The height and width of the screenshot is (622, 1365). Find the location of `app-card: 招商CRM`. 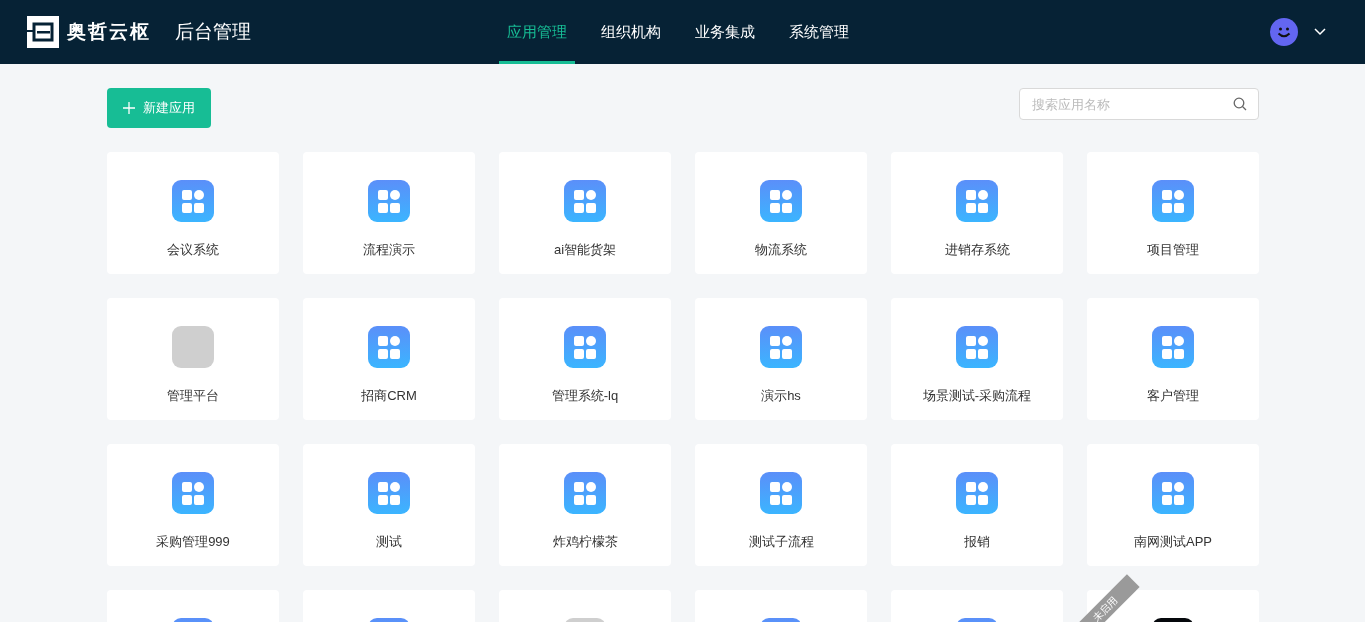

app-card: 招商CRM is located at coordinates (389, 359).